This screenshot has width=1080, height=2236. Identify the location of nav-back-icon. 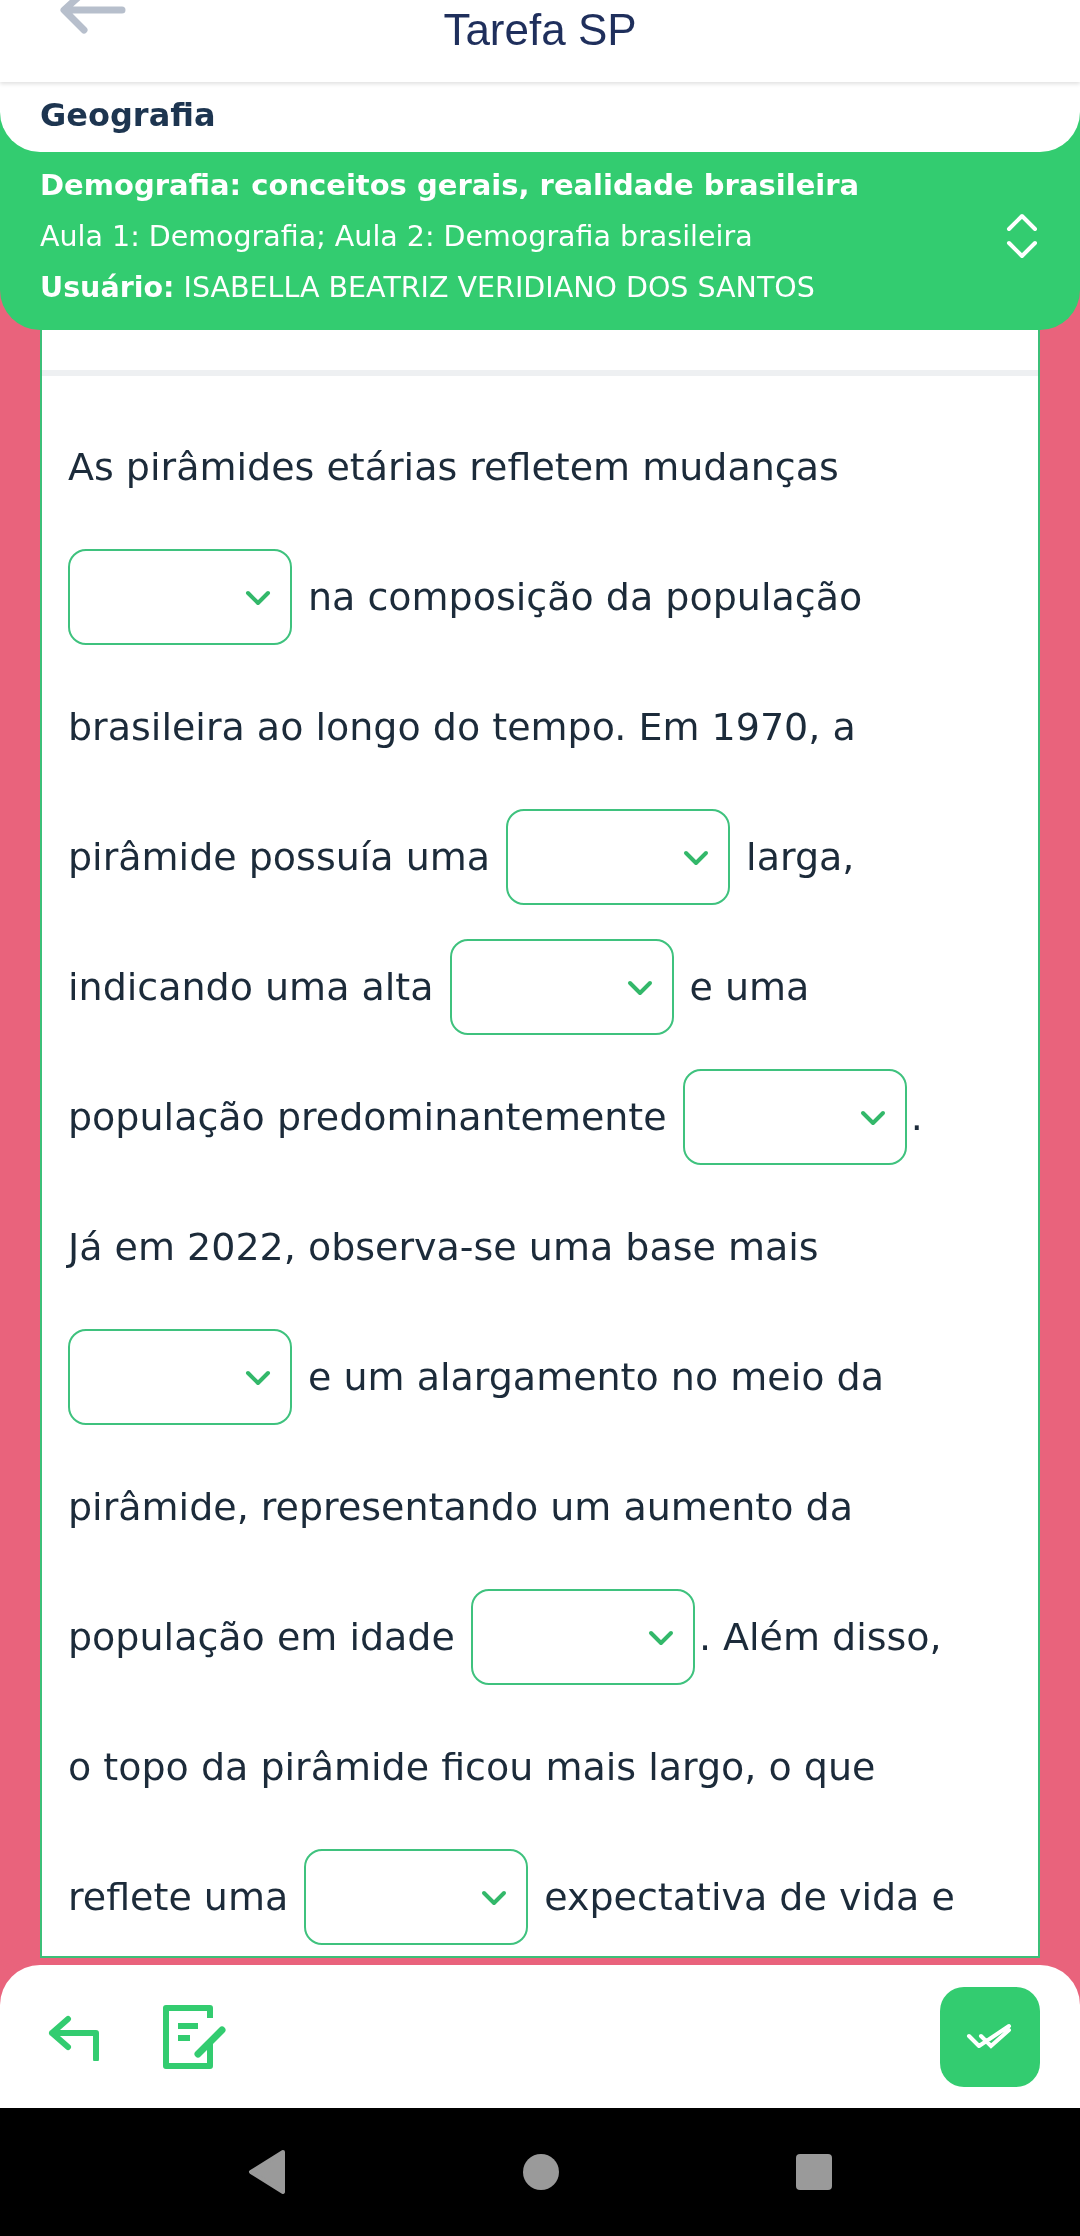
(267, 2172).